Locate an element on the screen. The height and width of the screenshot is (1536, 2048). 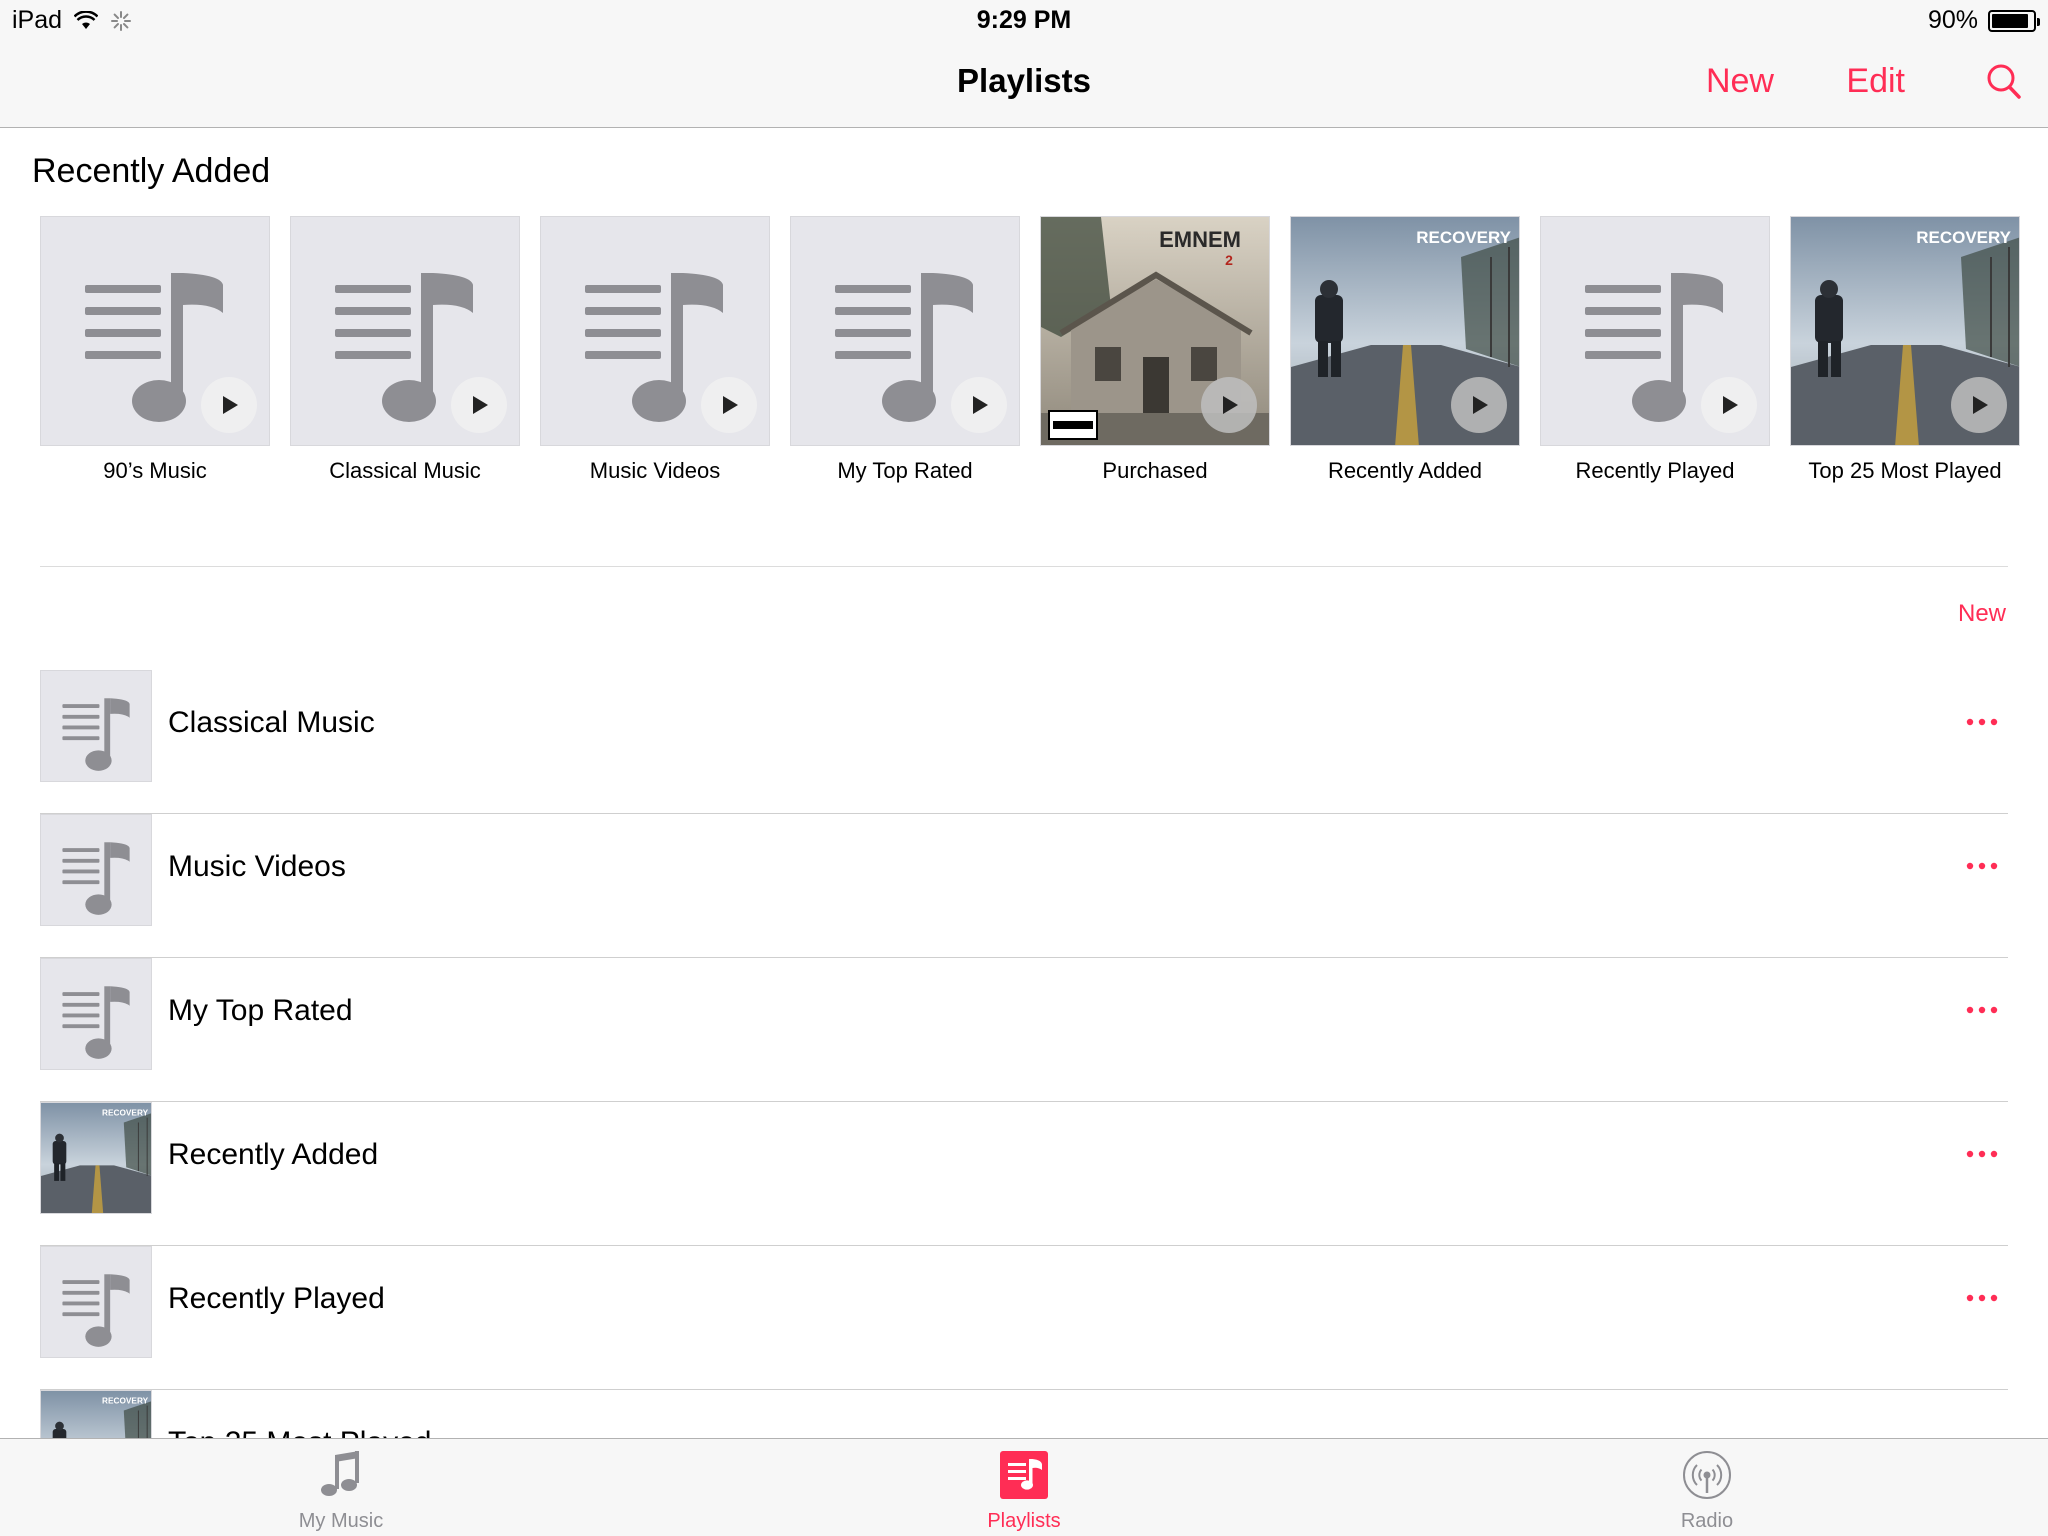
playlist-row-art: RECOVERY is located at coordinates (96, 1158).